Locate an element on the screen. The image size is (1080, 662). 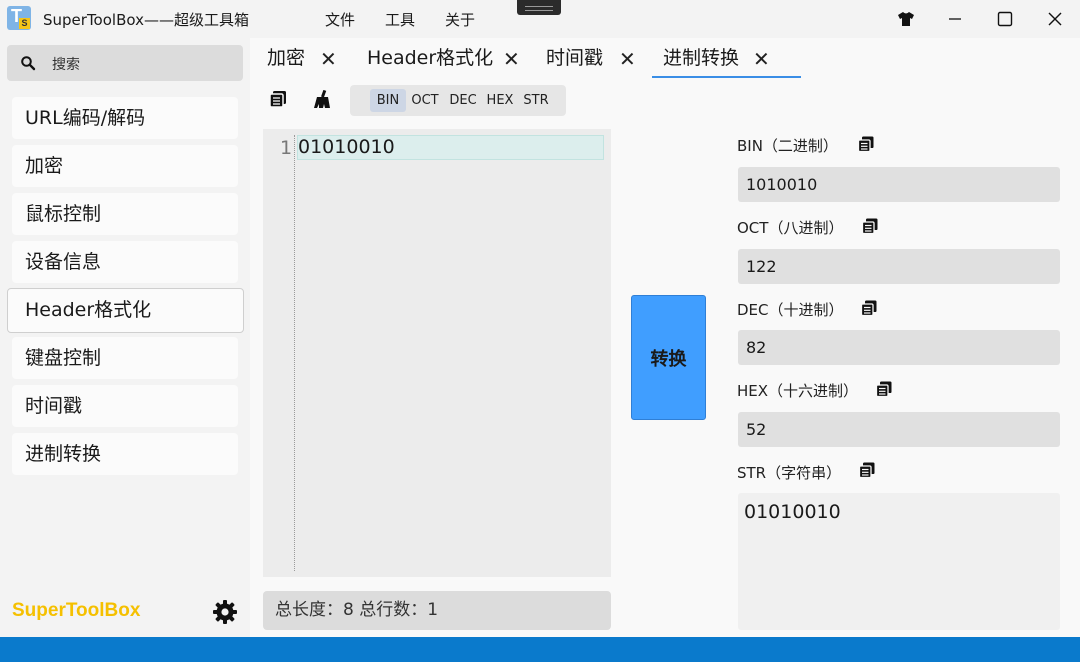
app-logo: T S is located at coordinates (19, 18).